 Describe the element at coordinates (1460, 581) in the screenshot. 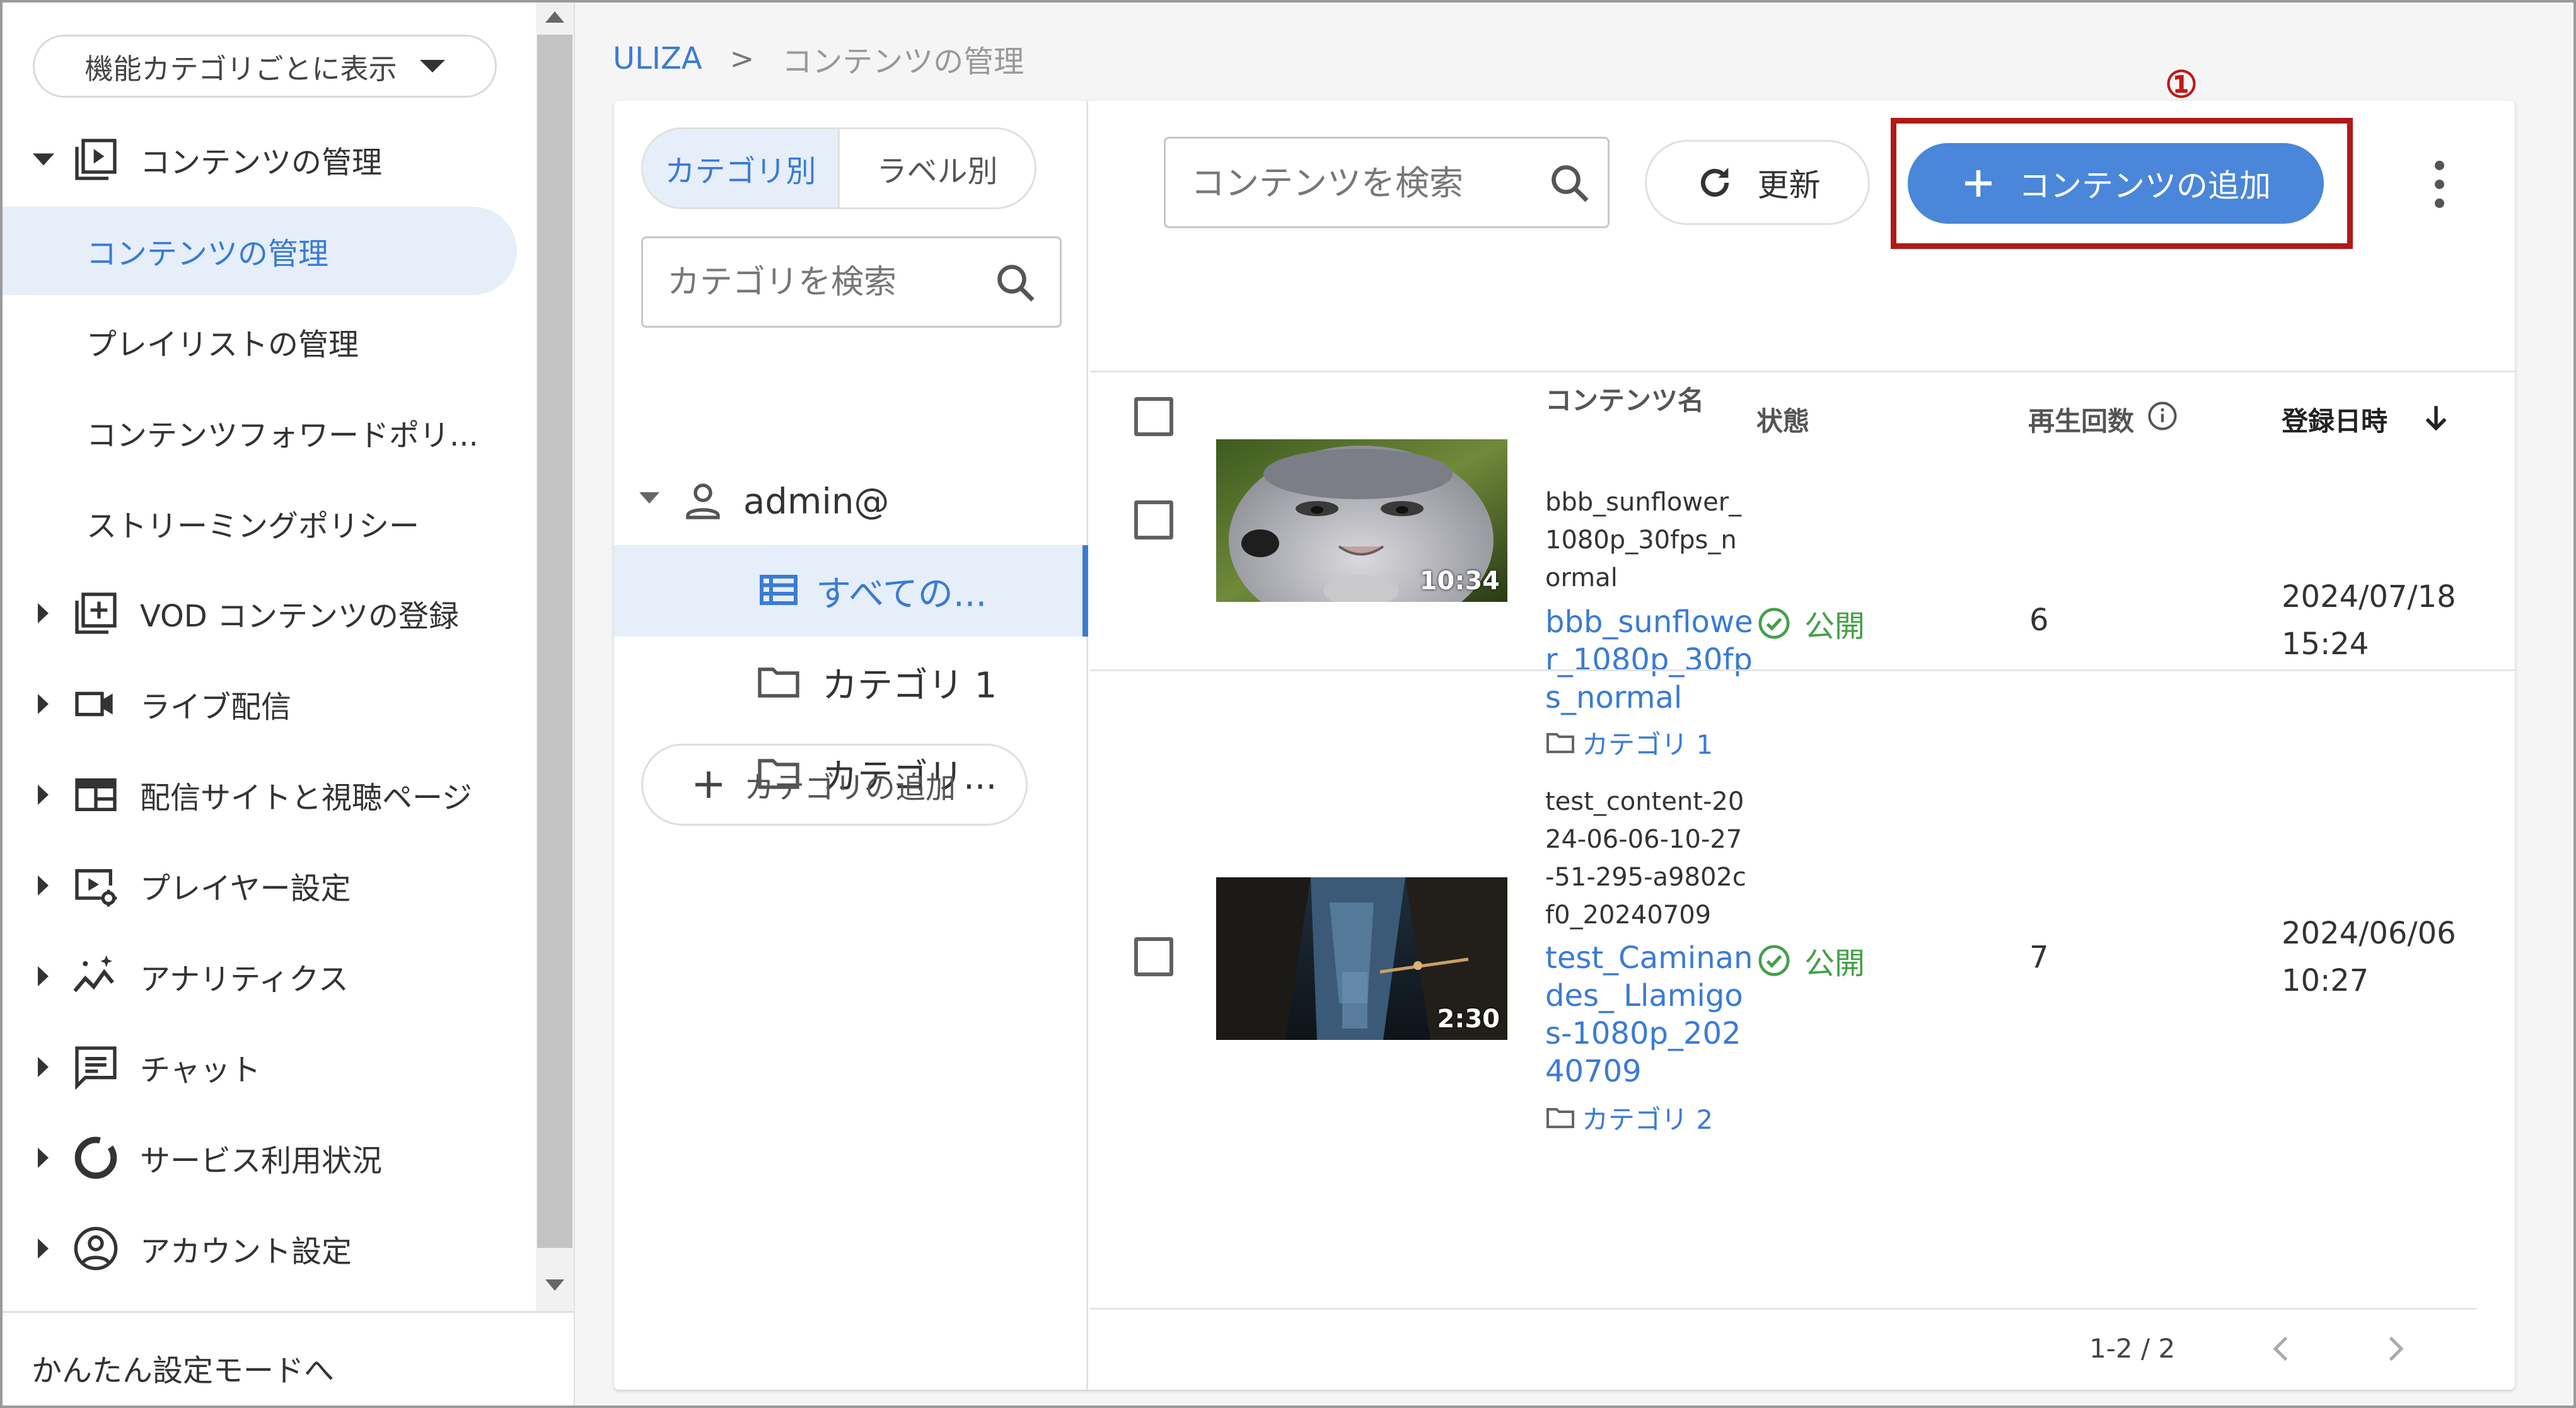

I see `video-duration: 10:34` at that location.